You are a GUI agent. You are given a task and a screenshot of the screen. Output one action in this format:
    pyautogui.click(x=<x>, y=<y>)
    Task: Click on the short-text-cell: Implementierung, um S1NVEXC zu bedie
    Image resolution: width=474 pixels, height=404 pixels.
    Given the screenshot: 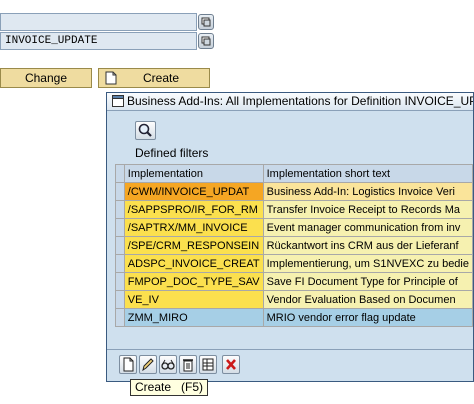 What is the action you would take?
    pyautogui.click(x=368, y=263)
    